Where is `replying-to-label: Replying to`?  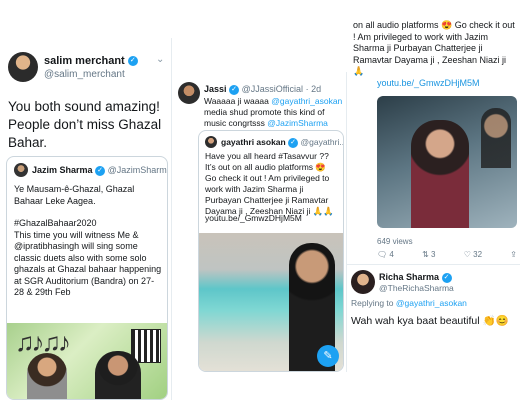 replying-to-label: Replying to is located at coordinates (373, 303).